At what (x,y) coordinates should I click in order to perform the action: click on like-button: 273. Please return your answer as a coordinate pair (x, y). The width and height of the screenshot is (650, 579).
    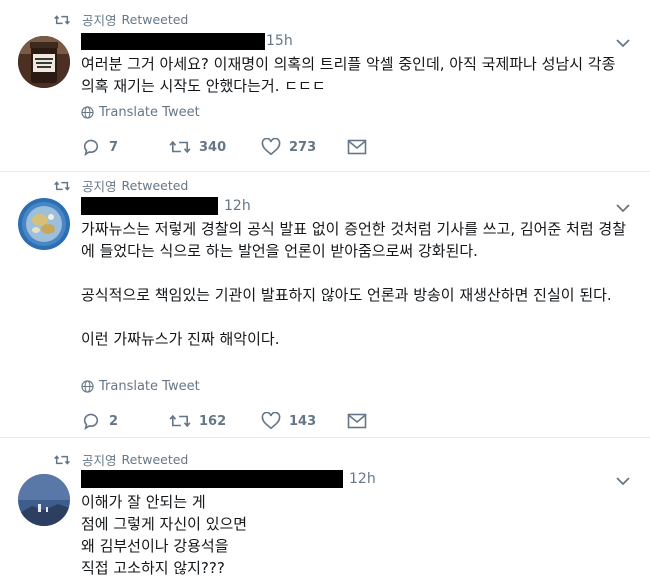
    Looking at the image, I should click on (304, 147).